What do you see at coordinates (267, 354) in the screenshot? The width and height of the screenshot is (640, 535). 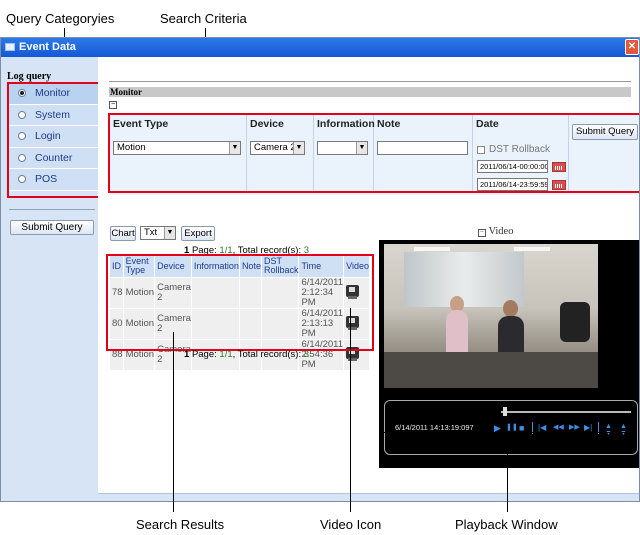 I see `total-label: , Total record(s):` at bounding box center [267, 354].